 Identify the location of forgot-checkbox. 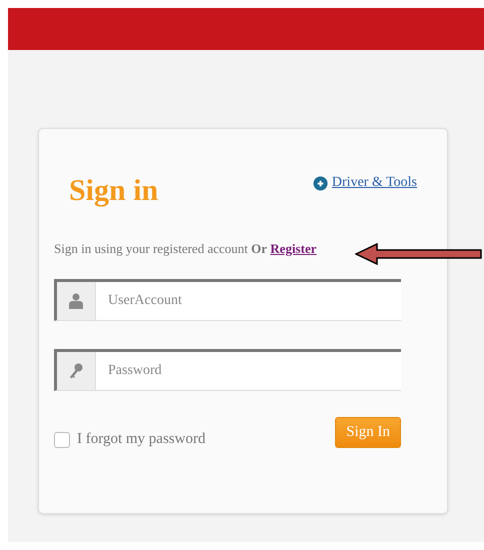
(62, 440).